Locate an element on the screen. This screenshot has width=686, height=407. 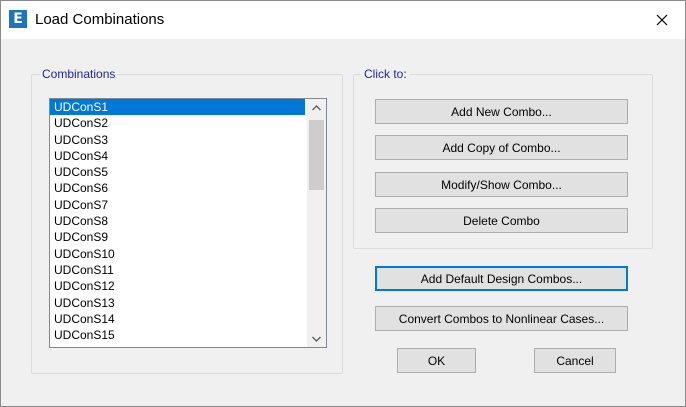
combination-list-item: UDConS7 is located at coordinates (177, 205).